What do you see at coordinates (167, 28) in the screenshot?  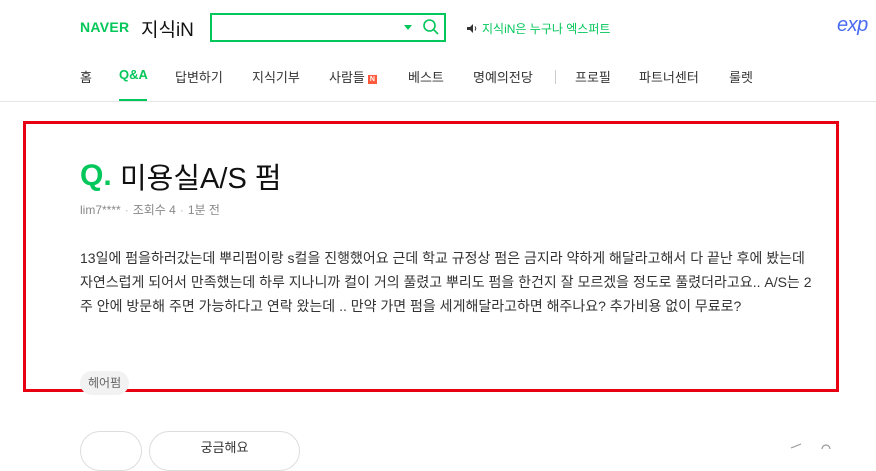 I see `jisikin-logo: 지식iN` at bounding box center [167, 28].